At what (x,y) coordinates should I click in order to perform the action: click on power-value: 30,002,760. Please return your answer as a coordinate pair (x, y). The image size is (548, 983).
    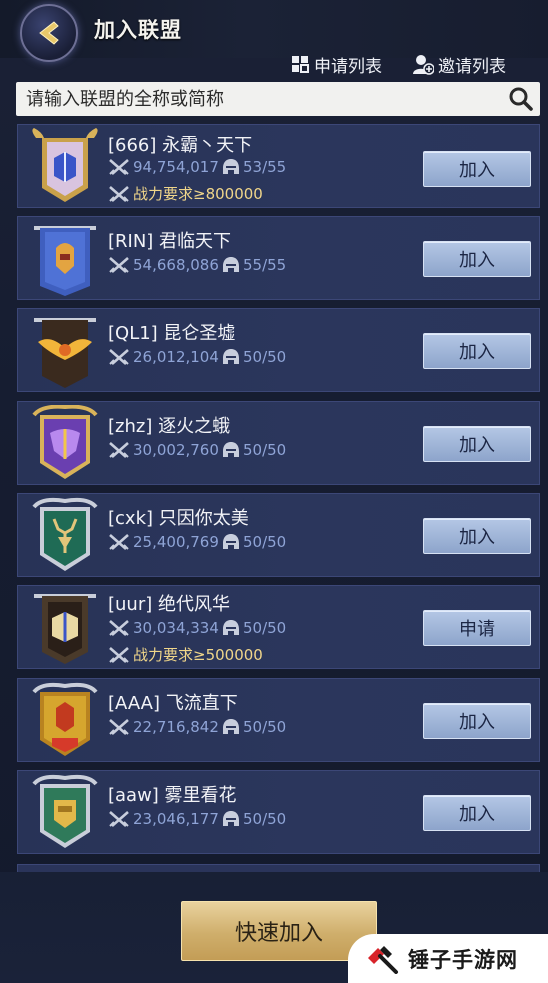
    Looking at the image, I should click on (176, 450).